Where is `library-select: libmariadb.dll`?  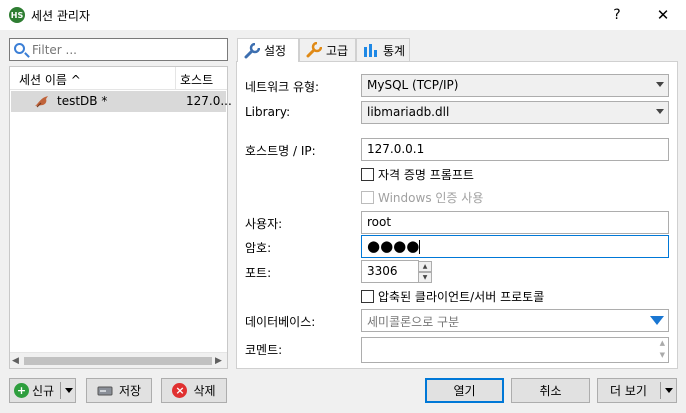
library-select: libmariadb.dll is located at coordinates (515, 112).